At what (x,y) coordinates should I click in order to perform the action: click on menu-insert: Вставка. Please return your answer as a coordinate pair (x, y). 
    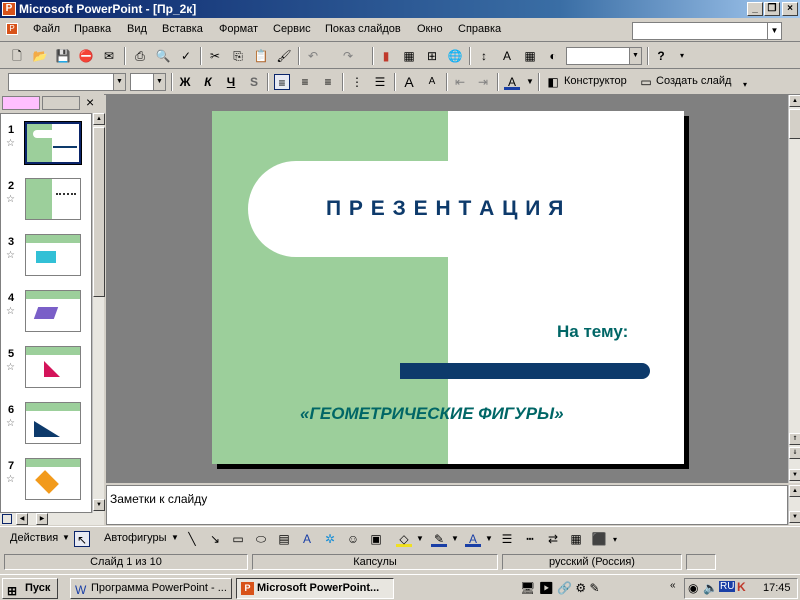
    Looking at the image, I should click on (182, 29).